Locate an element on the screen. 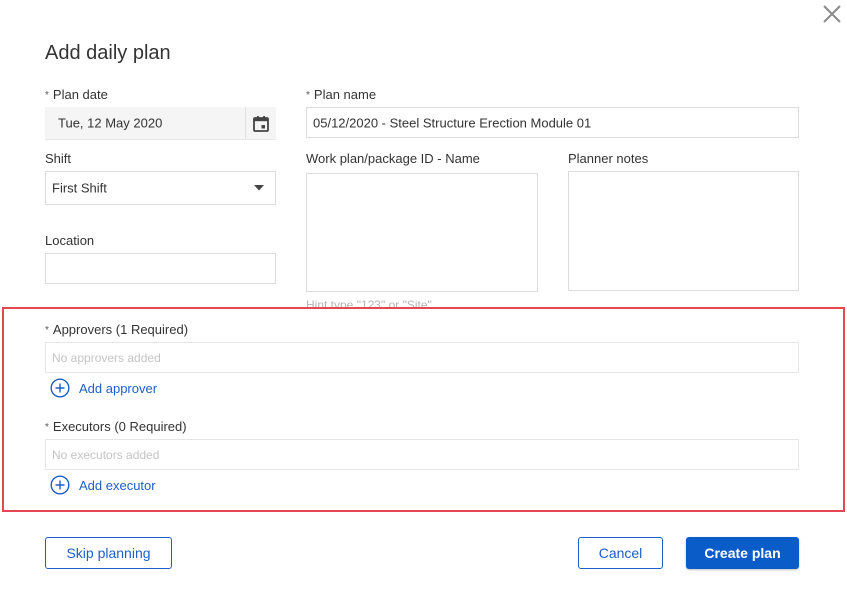 The height and width of the screenshot is (604, 847). plan-name-label-text: Plan name is located at coordinates (345, 94).